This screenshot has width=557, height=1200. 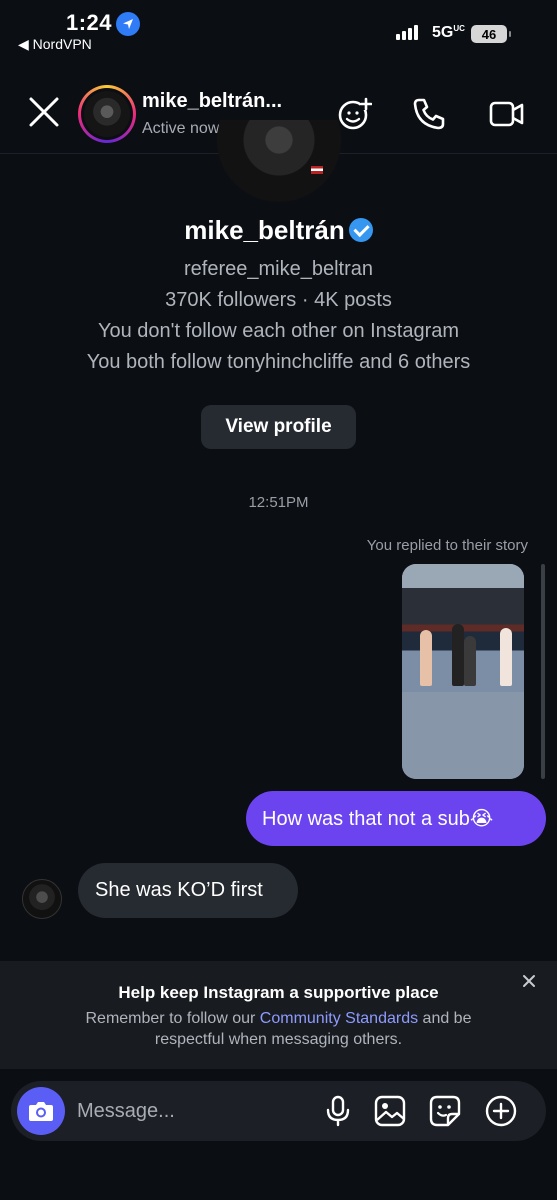 What do you see at coordinates (279, 161) in the screenshot?
I see `profile-avatar` at bounding box center [279, 161].